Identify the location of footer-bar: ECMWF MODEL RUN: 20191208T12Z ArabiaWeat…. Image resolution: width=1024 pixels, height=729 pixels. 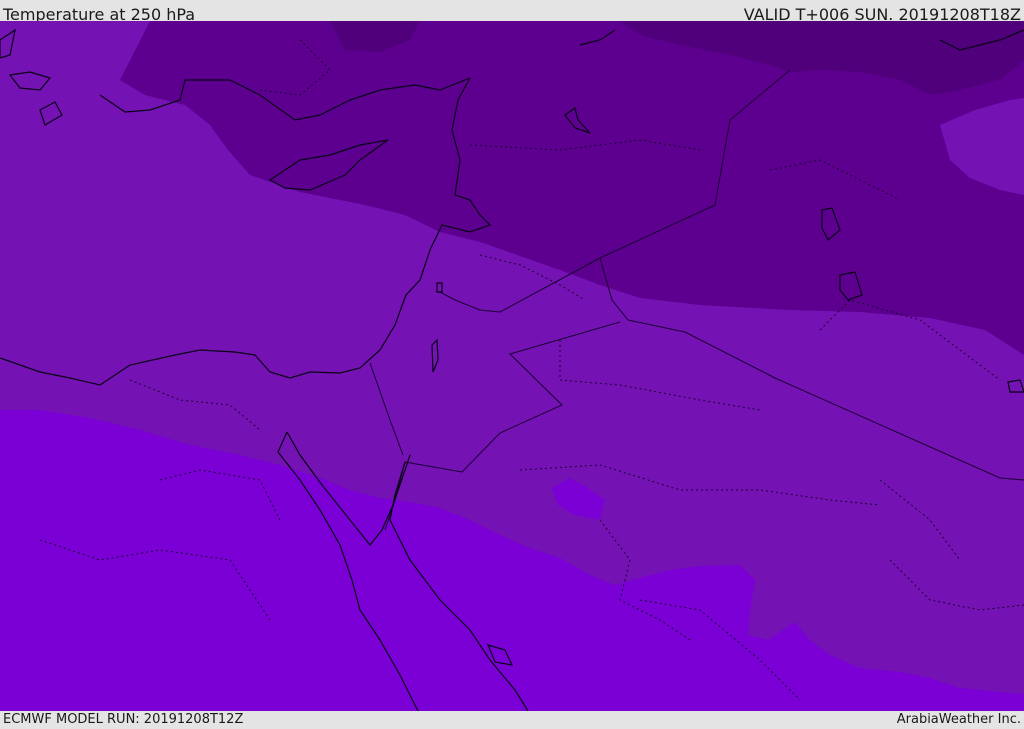
(512, 720).